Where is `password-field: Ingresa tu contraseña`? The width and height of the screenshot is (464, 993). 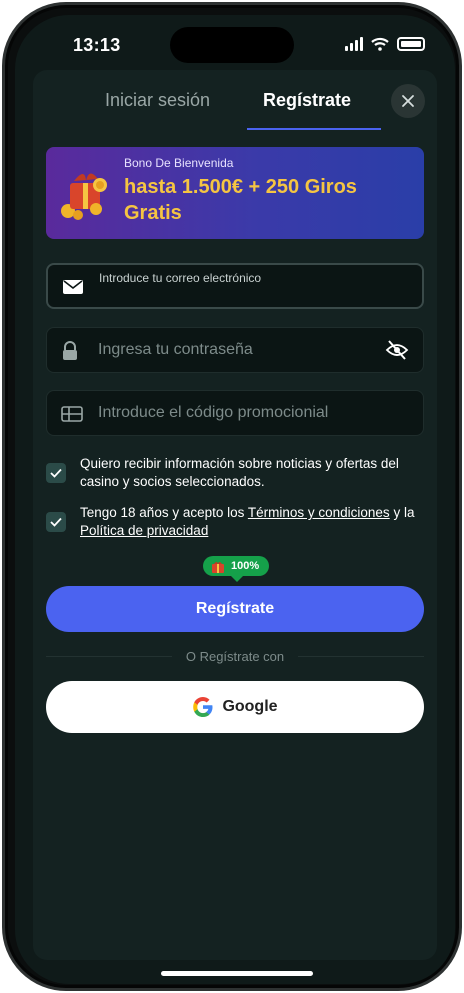 password-field: Ingresa tu contraseña is located at coordinates (235, 350).